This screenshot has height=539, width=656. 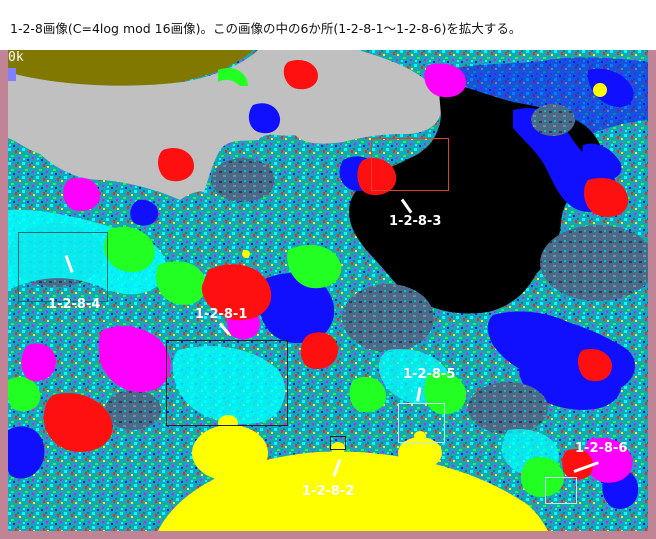 What do you see at coordinates (429, 374) in the screenshot?
I see `label-1-2-8-5: 1-2-8-5` at bounding box center [429, 374].